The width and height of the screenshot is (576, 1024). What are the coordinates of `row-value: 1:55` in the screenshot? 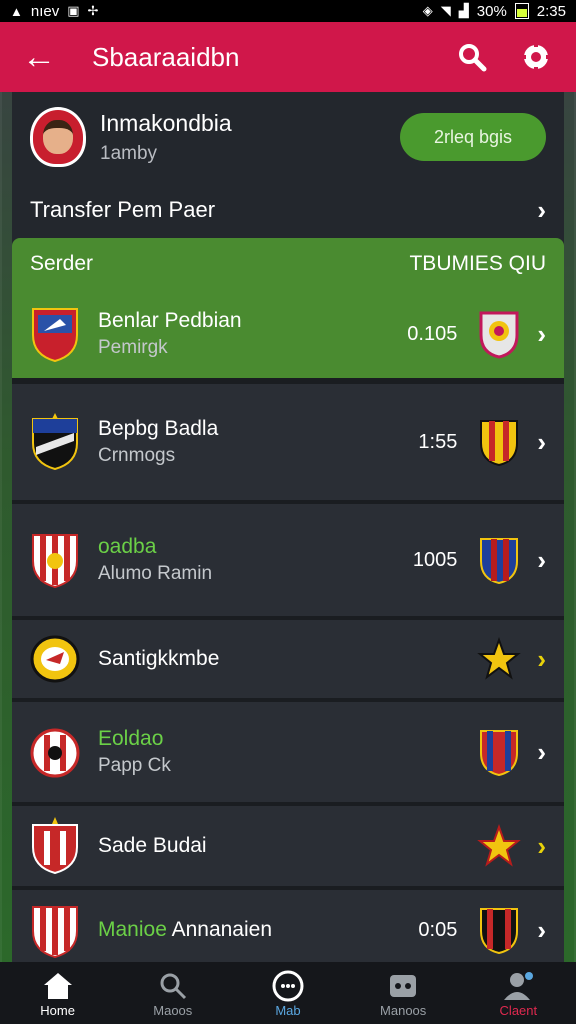 It's located at (438, 441).